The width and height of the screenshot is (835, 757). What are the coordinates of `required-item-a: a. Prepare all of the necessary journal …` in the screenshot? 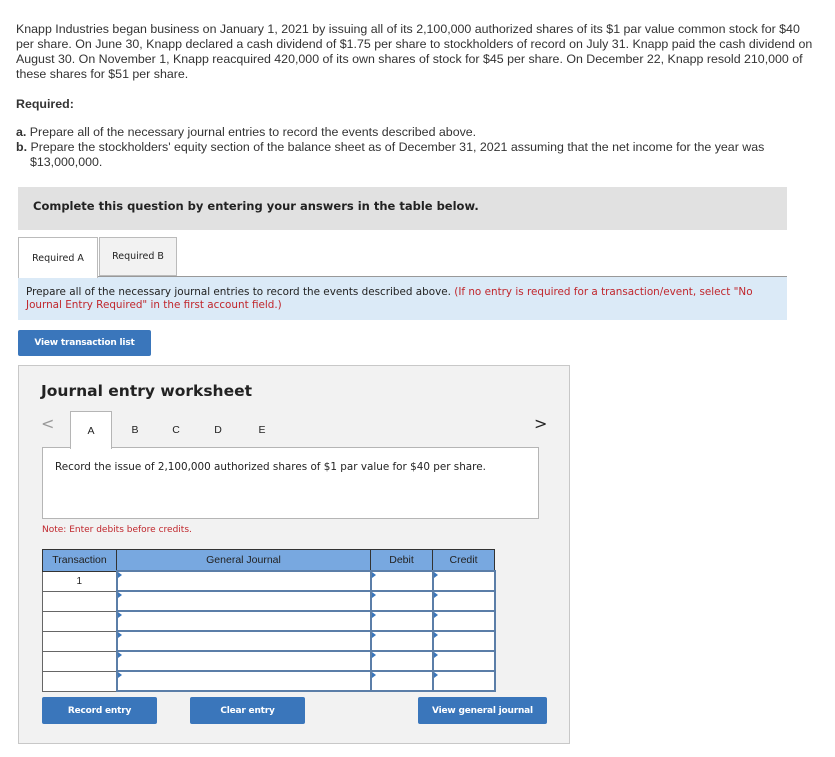 It's located at (411, 132).